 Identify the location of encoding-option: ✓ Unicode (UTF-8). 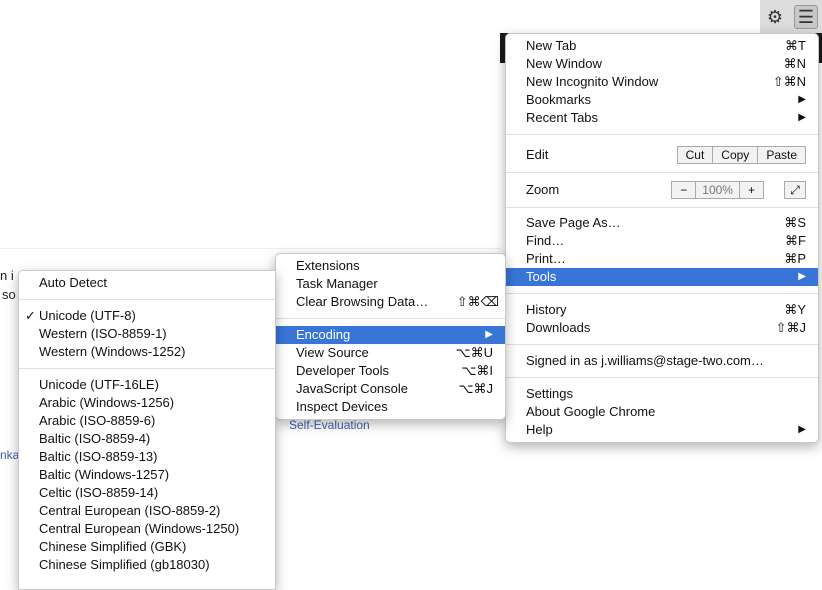
(147, 316).